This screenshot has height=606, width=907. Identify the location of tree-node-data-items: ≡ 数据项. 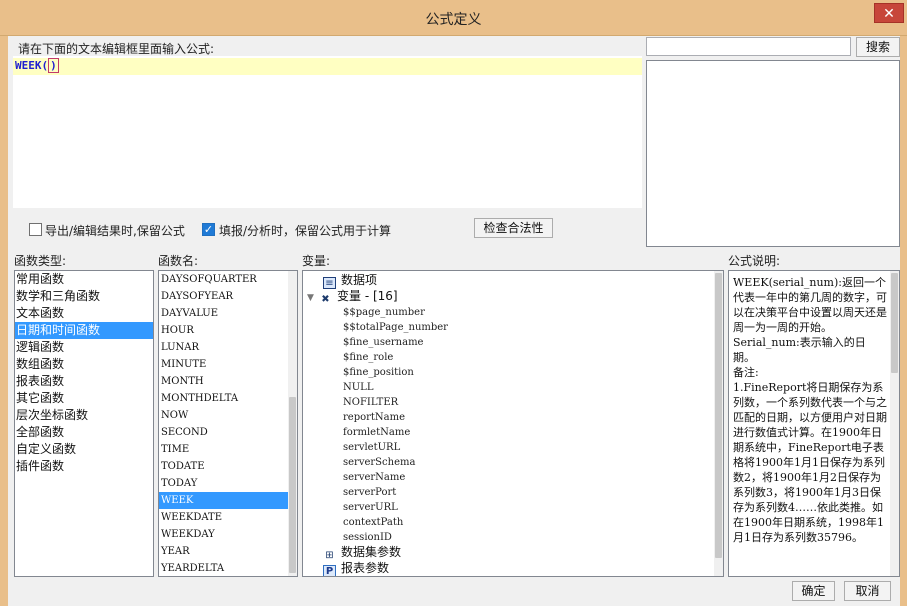
(350, 281).